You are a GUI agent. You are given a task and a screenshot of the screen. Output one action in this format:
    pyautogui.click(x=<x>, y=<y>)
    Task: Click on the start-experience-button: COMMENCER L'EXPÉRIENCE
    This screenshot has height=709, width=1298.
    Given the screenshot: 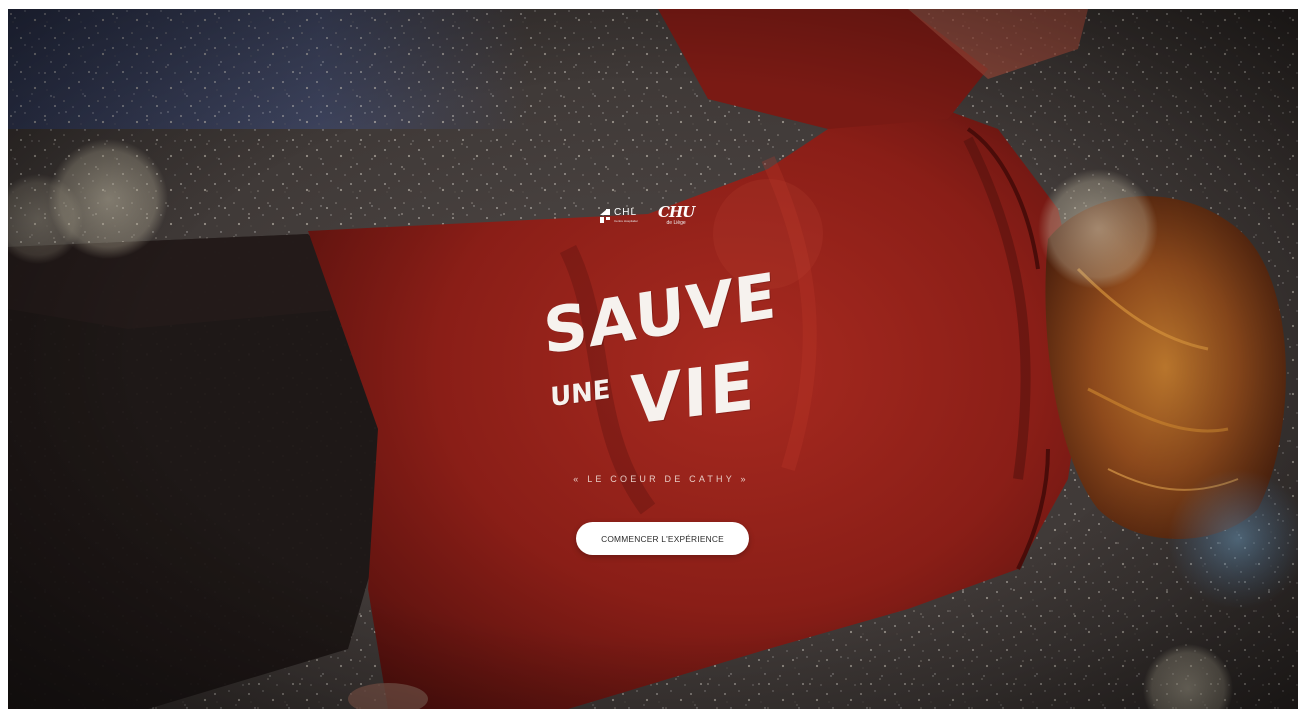 What is the action you would take?
    pyautogui.click(x=662, y=538)
    